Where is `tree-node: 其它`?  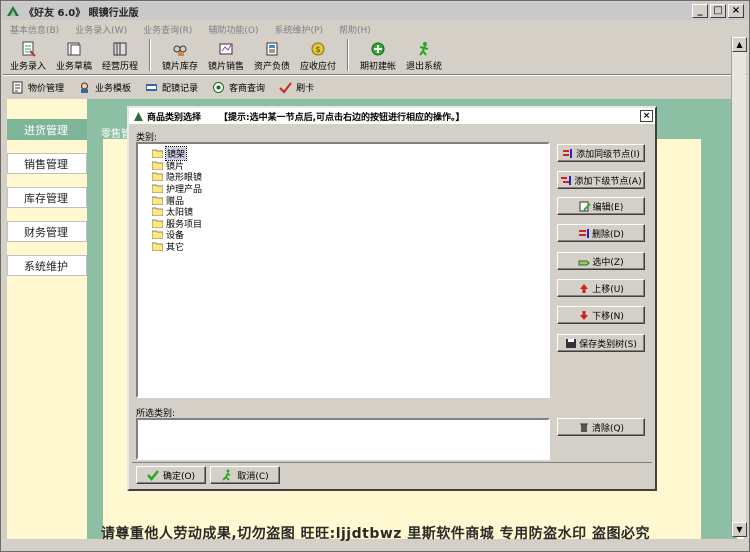 tree-node: 其它 is located at coordinates (343, 247).